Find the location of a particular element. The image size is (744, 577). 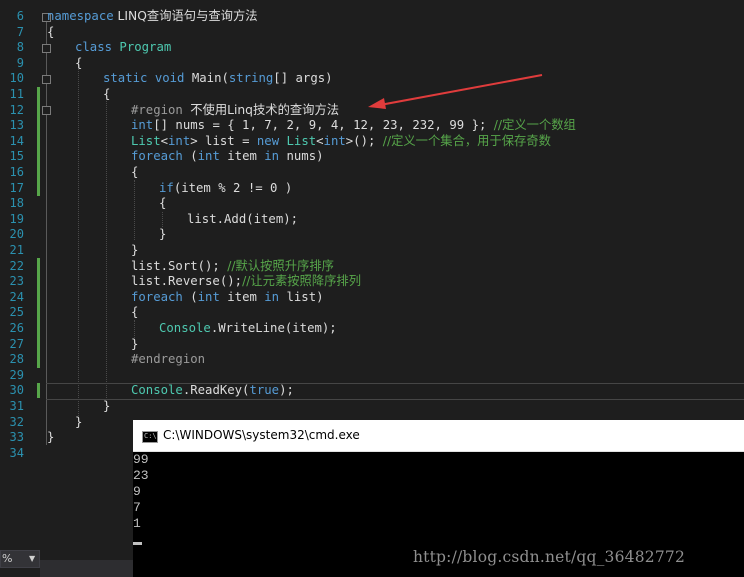

region-directive: #region is located at coordinates (161, 109).